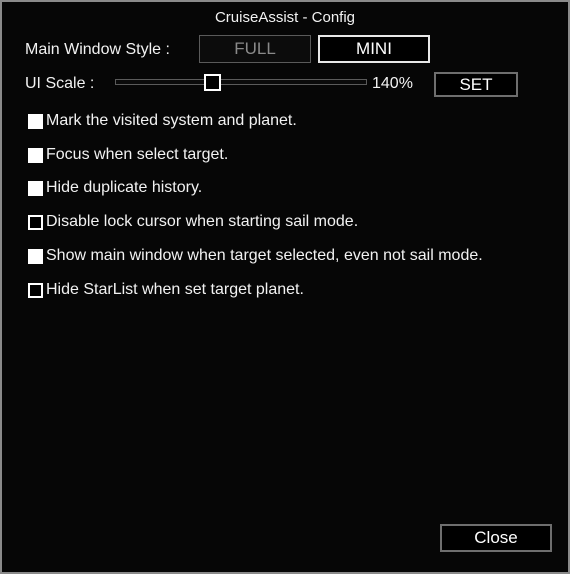 The height and width of the screenshot is (574, 570). I want to click on checkbox-show-main-window, so click(35, 256).